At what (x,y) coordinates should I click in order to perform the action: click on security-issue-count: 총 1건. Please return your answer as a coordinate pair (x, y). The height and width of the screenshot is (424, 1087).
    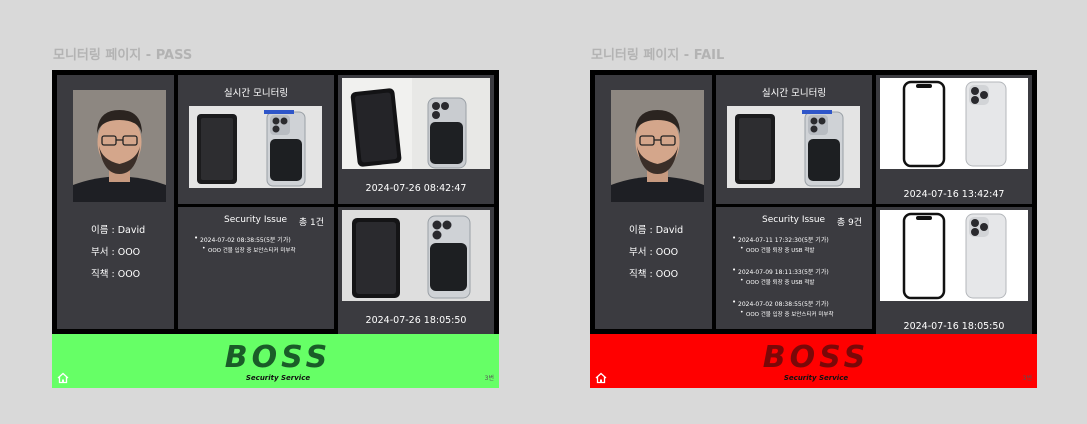
    Looking at the image, I should click on (311, 223).